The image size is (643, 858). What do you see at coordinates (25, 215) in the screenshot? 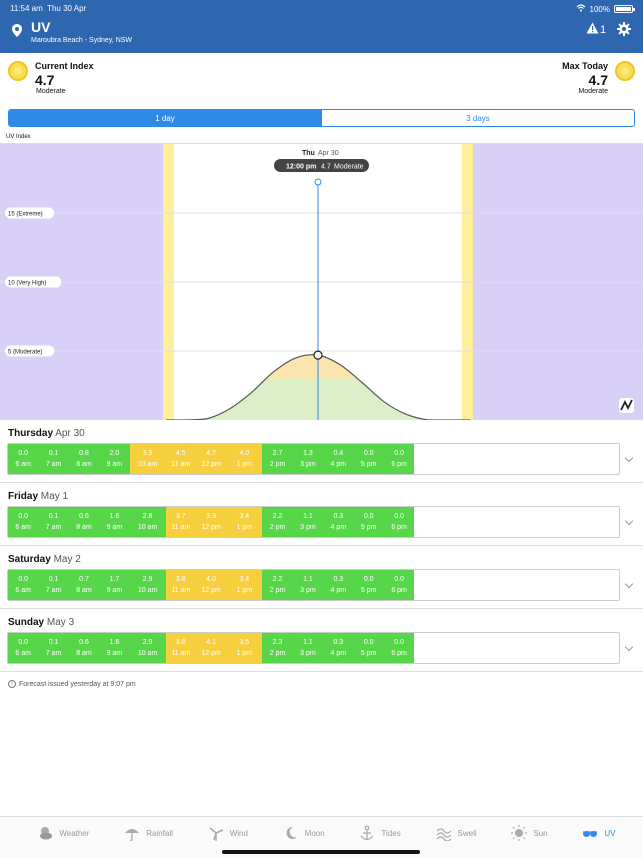
I see `threshold-label: 15 (Extreme)` at bounding box center [25, 215].